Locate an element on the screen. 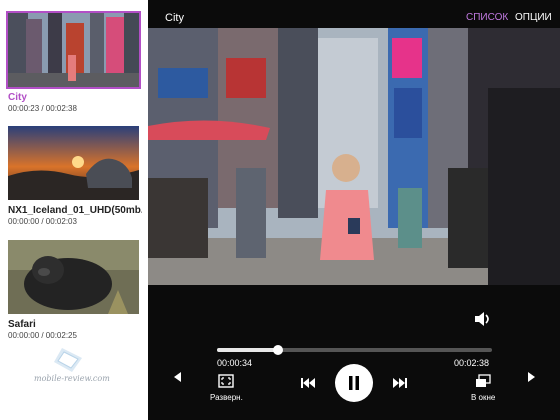 The width and height of the screenshot is (560, 420). options-button: ОПЦИИ is located at coordinates (533, 17).